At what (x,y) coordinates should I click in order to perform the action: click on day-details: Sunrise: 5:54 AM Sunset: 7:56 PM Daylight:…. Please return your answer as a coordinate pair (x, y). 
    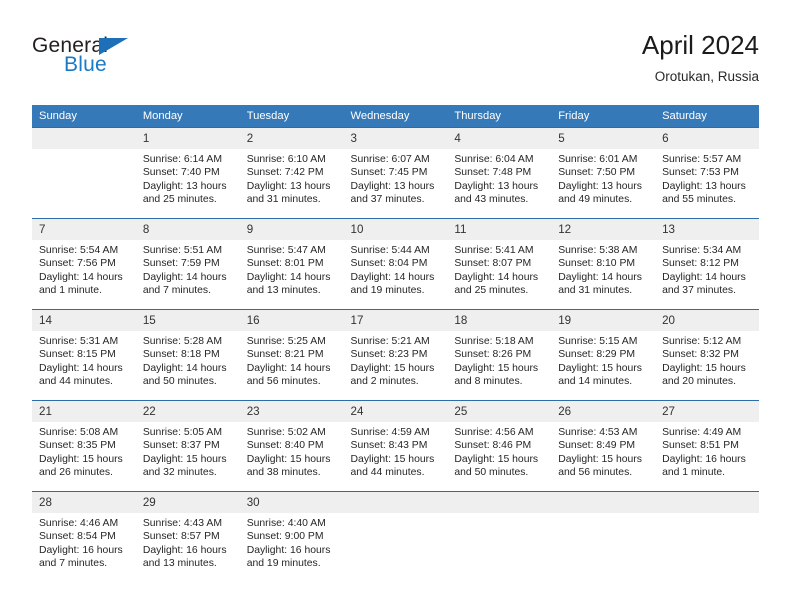
    Looking at the image, I should click on (84, 269).